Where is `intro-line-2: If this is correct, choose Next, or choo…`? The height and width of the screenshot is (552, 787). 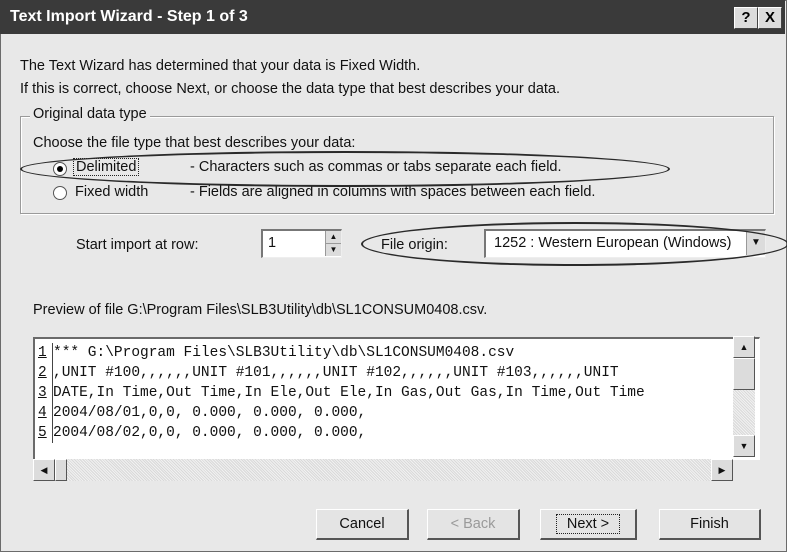
intro-line-2: If this is correct, choose Next, or choo… is located at coordinates (290, 89).